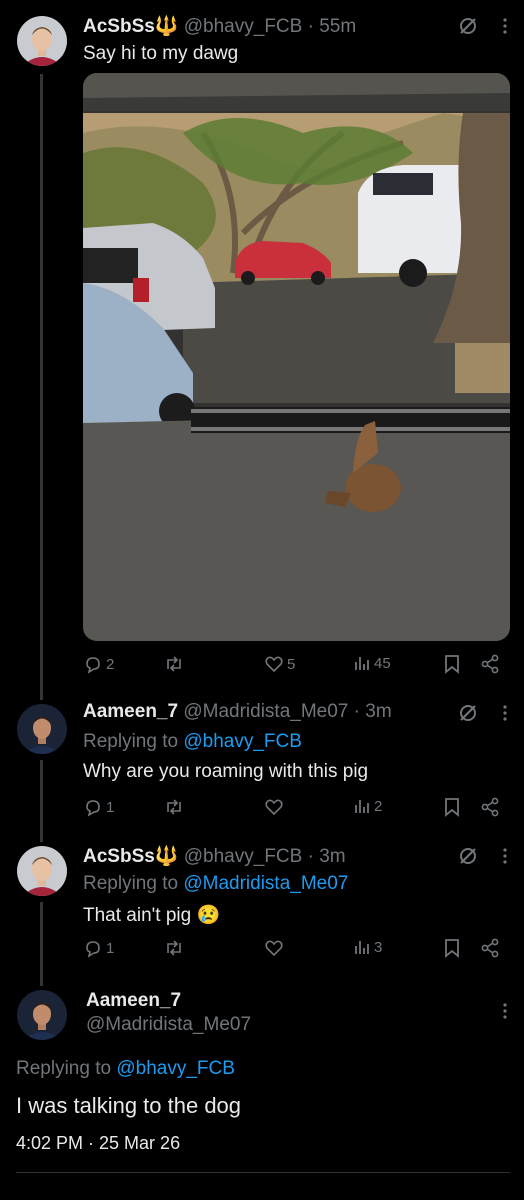 The width and height of the screenshot is (524, 1200). Describe the element at coordinates (291, 664) in the screenshot. I see `like-count: 5` at that location.